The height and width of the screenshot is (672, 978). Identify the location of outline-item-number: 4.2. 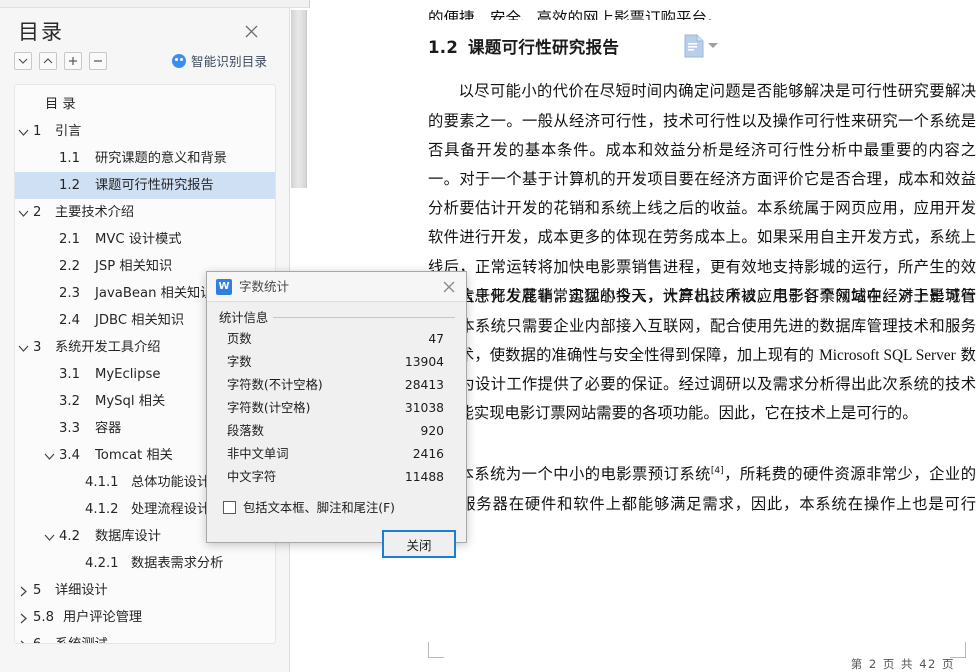
(69, 536).